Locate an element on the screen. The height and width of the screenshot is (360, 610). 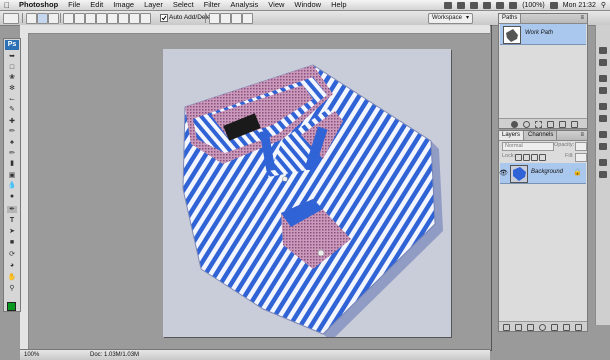
paths-mode-icon is located at coordinates (42, 18).